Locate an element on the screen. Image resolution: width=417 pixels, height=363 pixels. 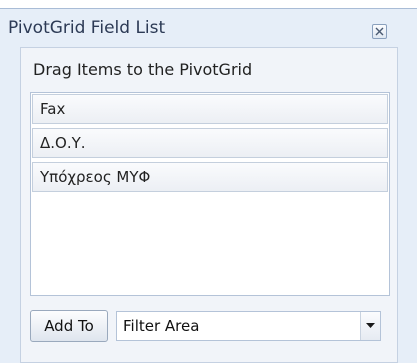
title-bar: PivotGrid Field List is located at coordinates (208, 27).